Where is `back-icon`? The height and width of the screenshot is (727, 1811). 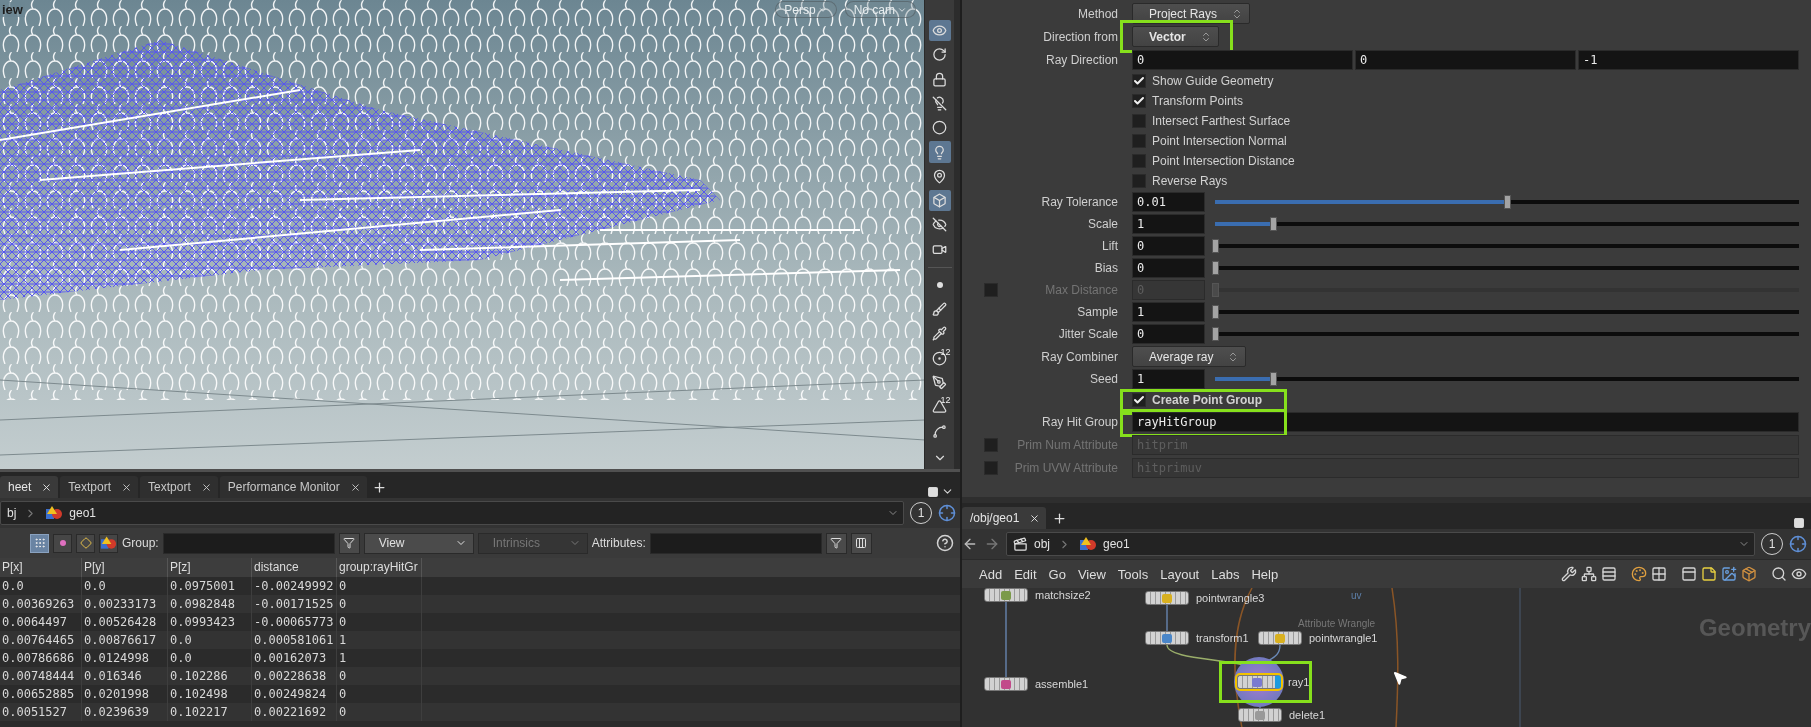
back-icon is located at coordinates (970, 544).